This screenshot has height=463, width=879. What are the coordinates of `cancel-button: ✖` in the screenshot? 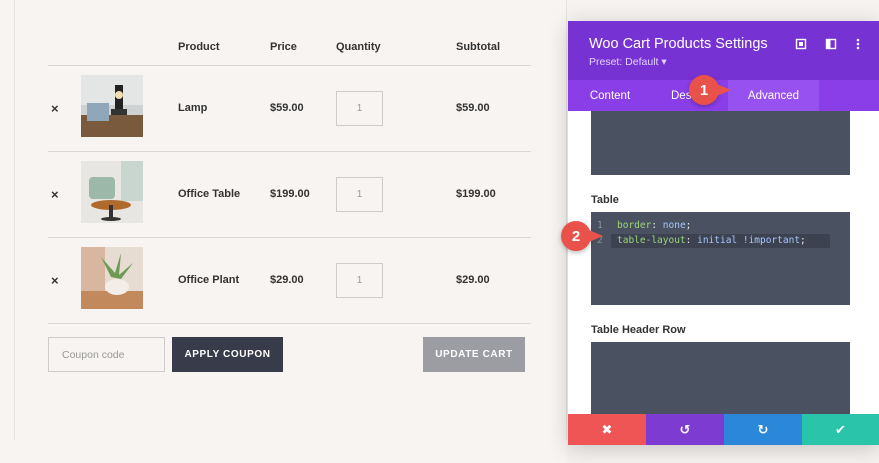 It's located at (607, 429).